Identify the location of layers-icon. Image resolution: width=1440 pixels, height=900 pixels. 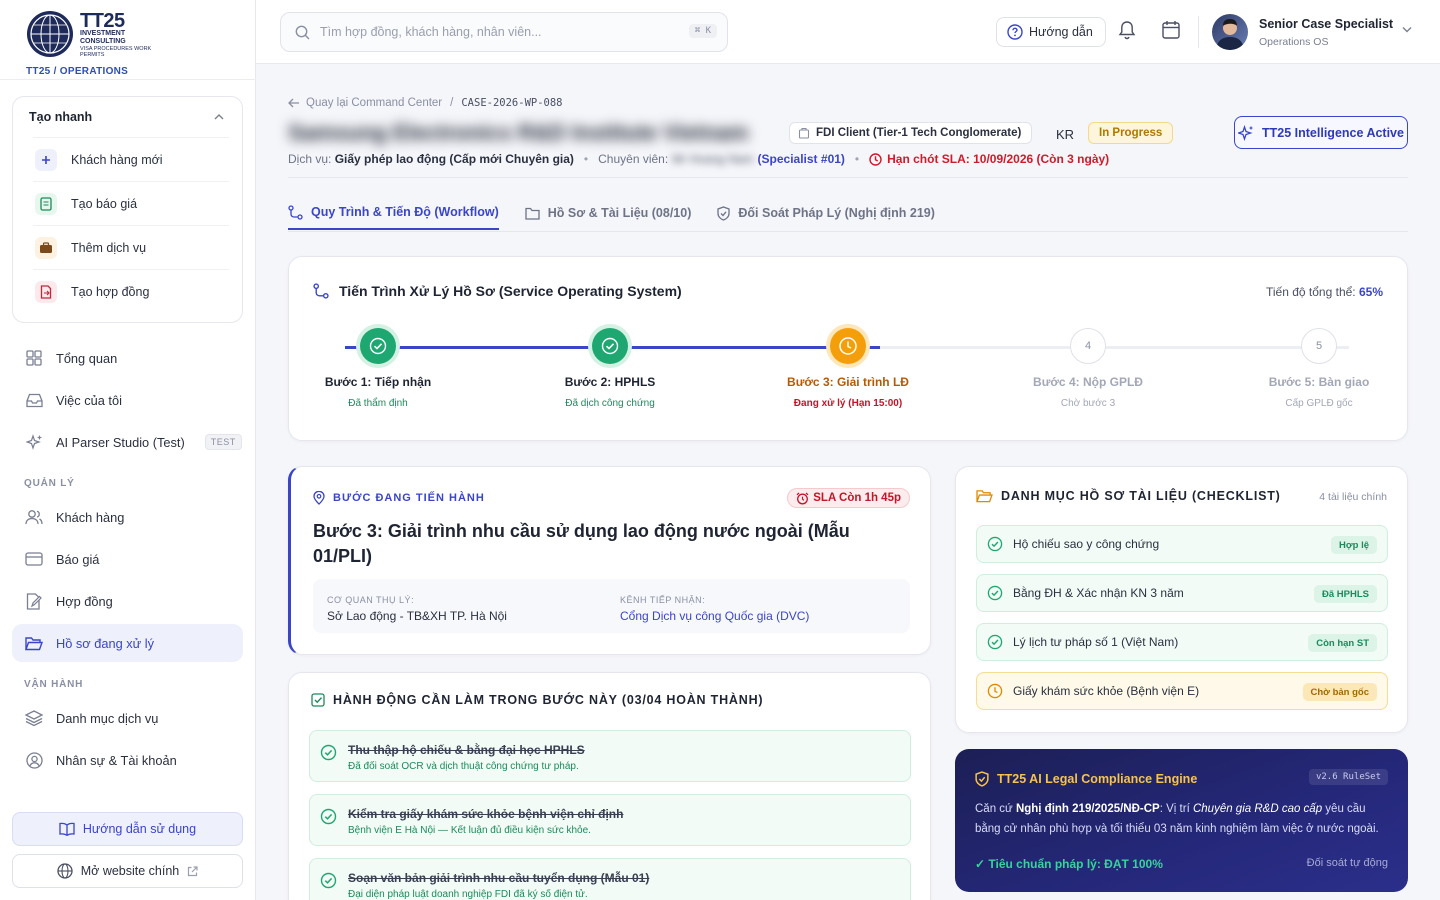
(34, 718).